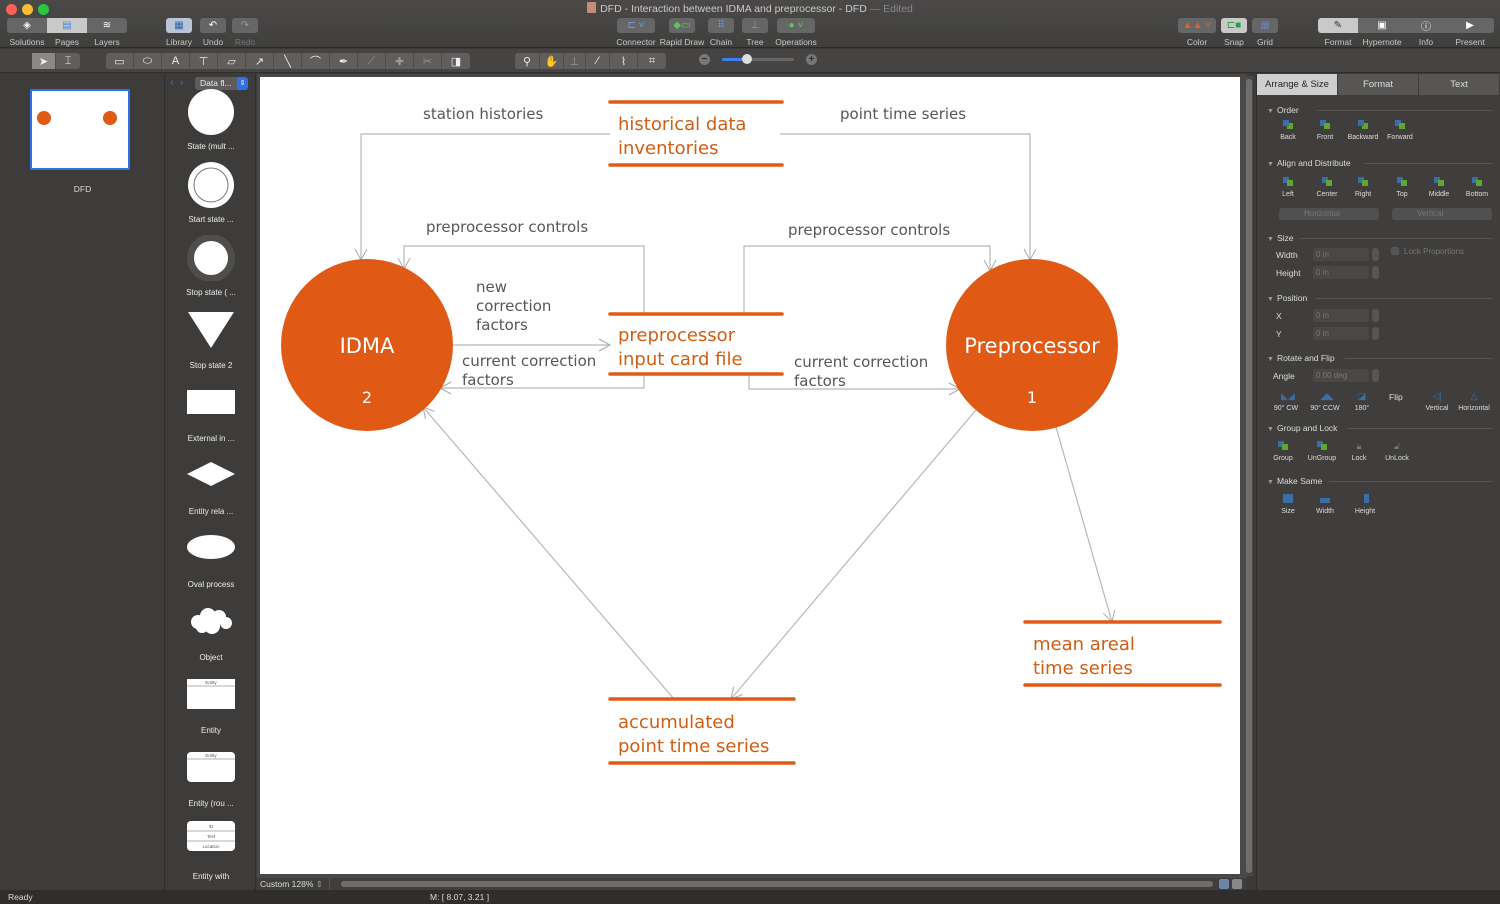 This screenshot has height=904, width=1500. What do you see at coordinates (1322, 451) in the screenshot?
I see `ungroup-button: UnGroup` at bounding box center [1322, 451].